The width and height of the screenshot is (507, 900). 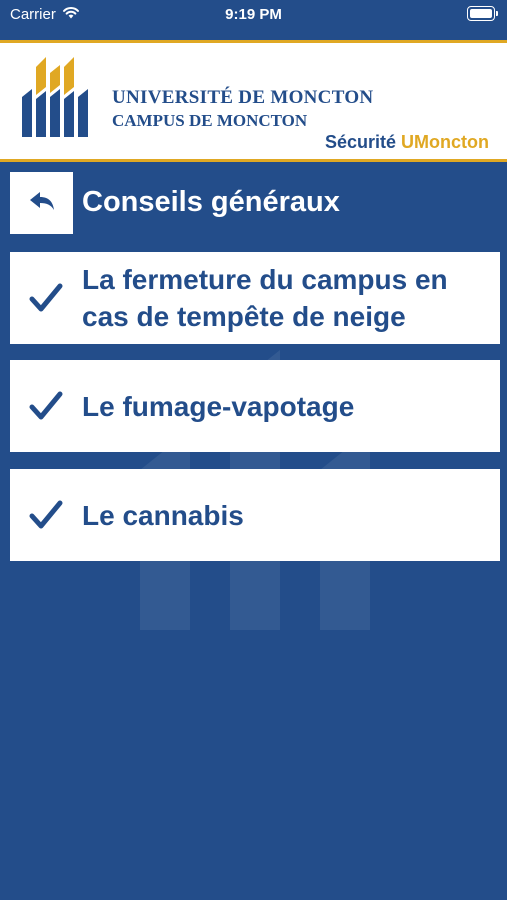 I want to click on university-logo-icon, so click(x=55, y=98).